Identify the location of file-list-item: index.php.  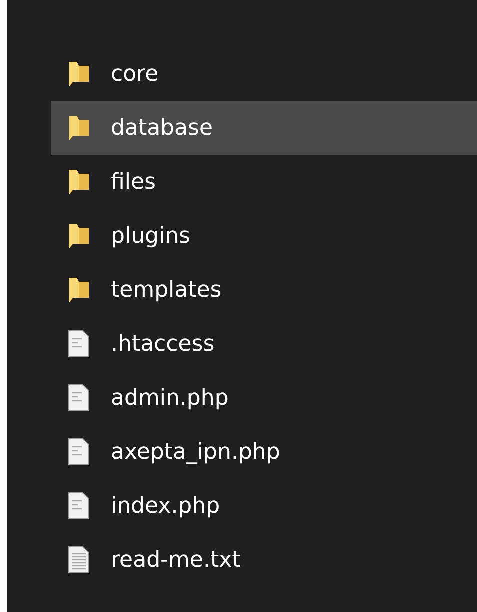
(264, 506).